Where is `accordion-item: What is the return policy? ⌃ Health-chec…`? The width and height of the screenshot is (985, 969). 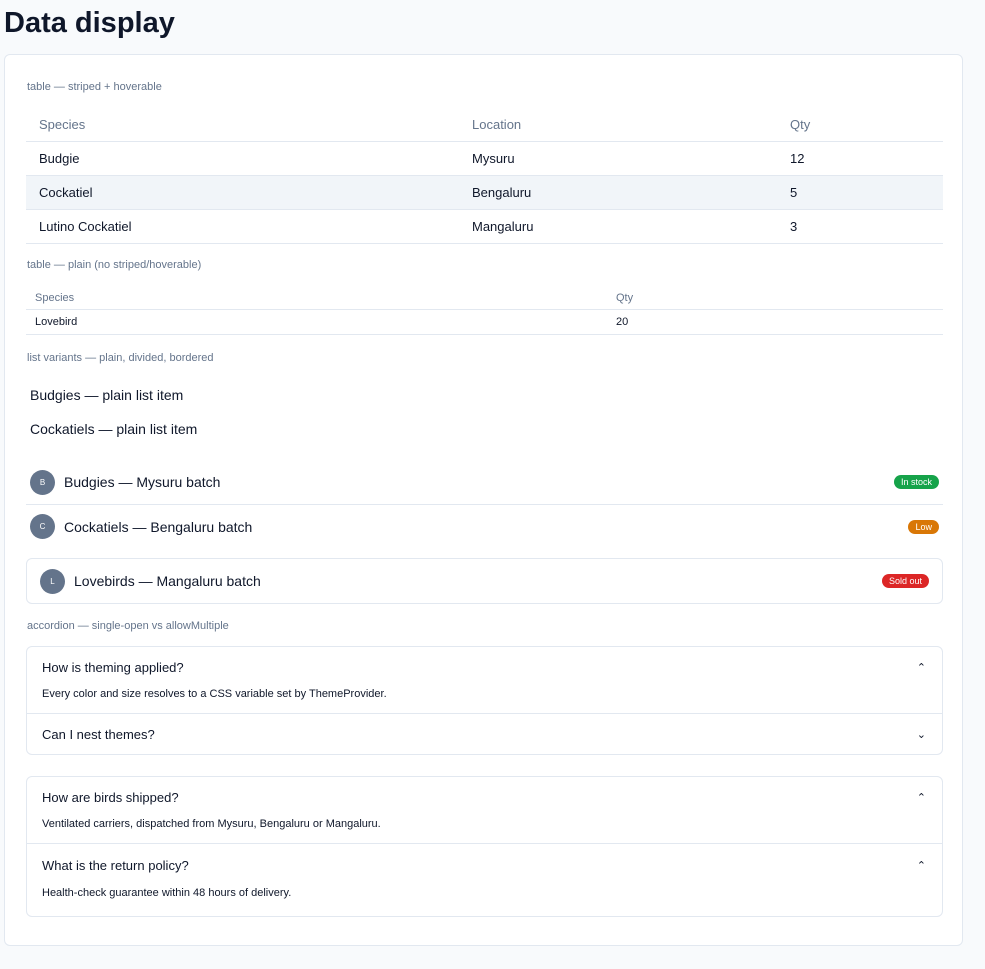
accordion-item: What is the return policy? ⌃ Health-chec… is located at coordinates (484, 879).